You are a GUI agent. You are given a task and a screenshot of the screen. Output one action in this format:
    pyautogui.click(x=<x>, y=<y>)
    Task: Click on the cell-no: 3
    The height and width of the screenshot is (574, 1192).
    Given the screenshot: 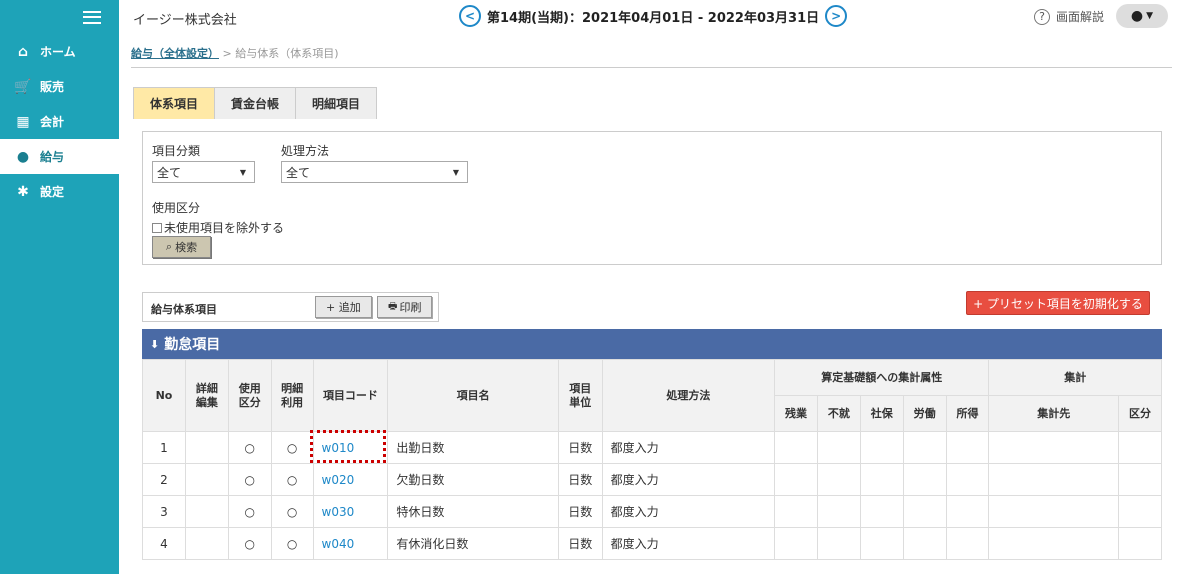 What is the action you would take?
    pyautogui.click(x=164, y=511)
    